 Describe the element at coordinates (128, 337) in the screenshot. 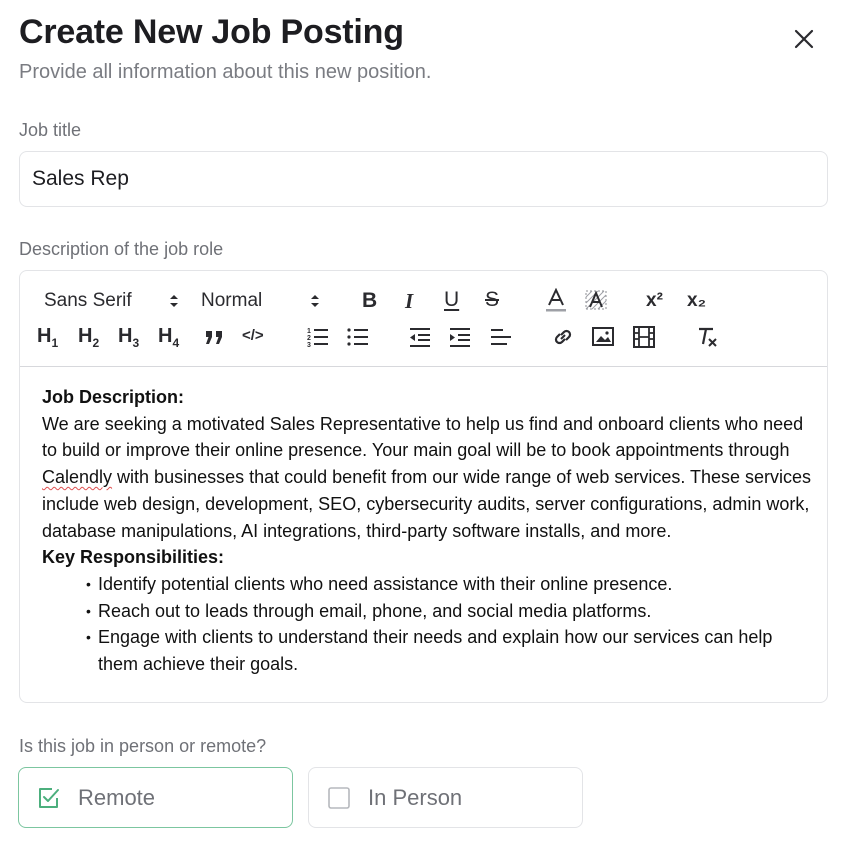

I see `h3-button: H3` at that location.